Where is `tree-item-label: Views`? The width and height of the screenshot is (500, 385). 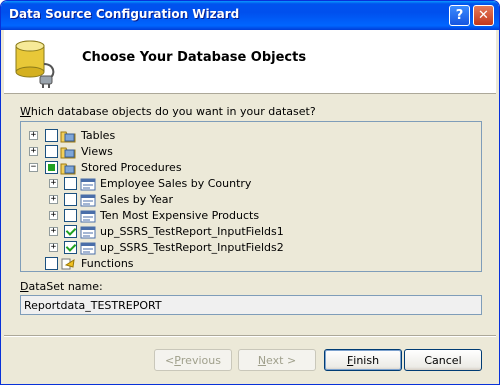 tree-item-label: Views is located at coordinates (97, 151).